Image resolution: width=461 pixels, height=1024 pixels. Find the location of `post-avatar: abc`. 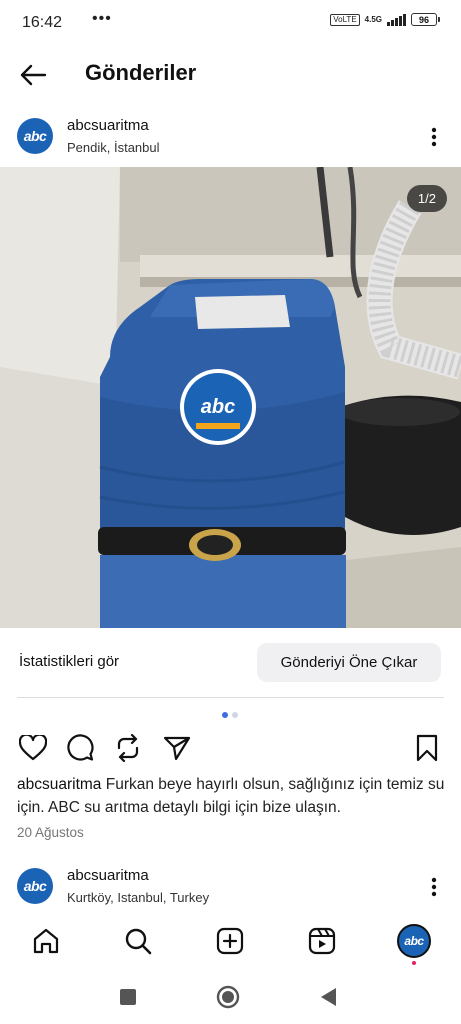

post-avatar: abc is located at coordinates (35, 136).